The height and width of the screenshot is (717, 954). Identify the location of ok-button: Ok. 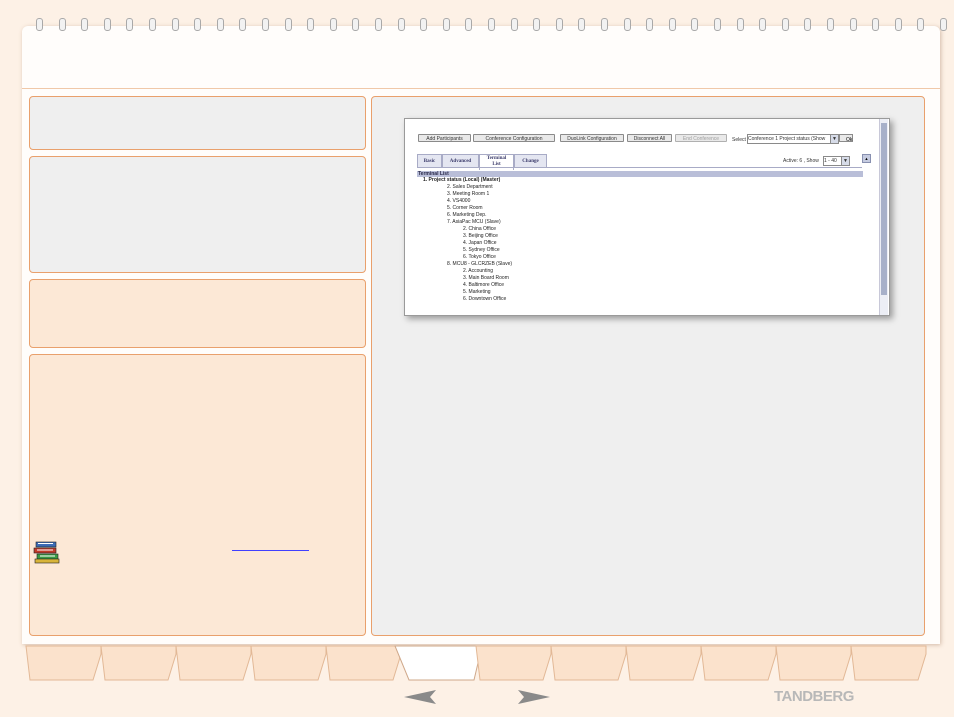
(846, 138).